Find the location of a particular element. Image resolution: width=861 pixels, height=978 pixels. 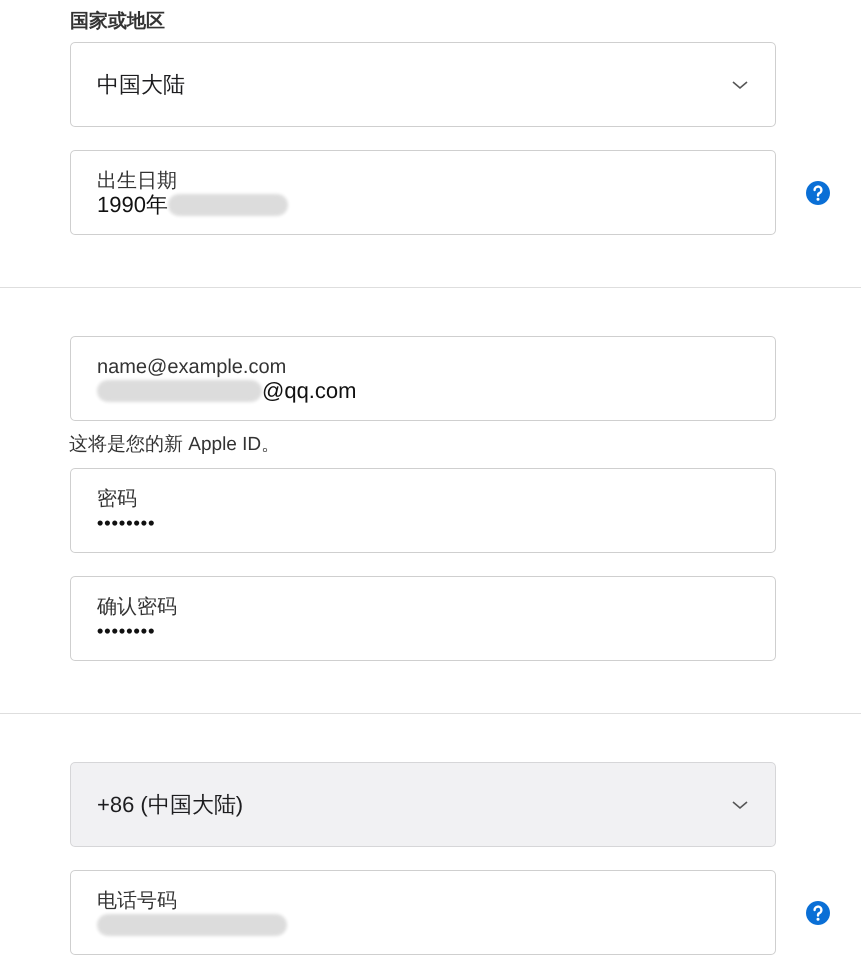

input-field: 出生日期 1990年 is located at coordinates (423, 192).